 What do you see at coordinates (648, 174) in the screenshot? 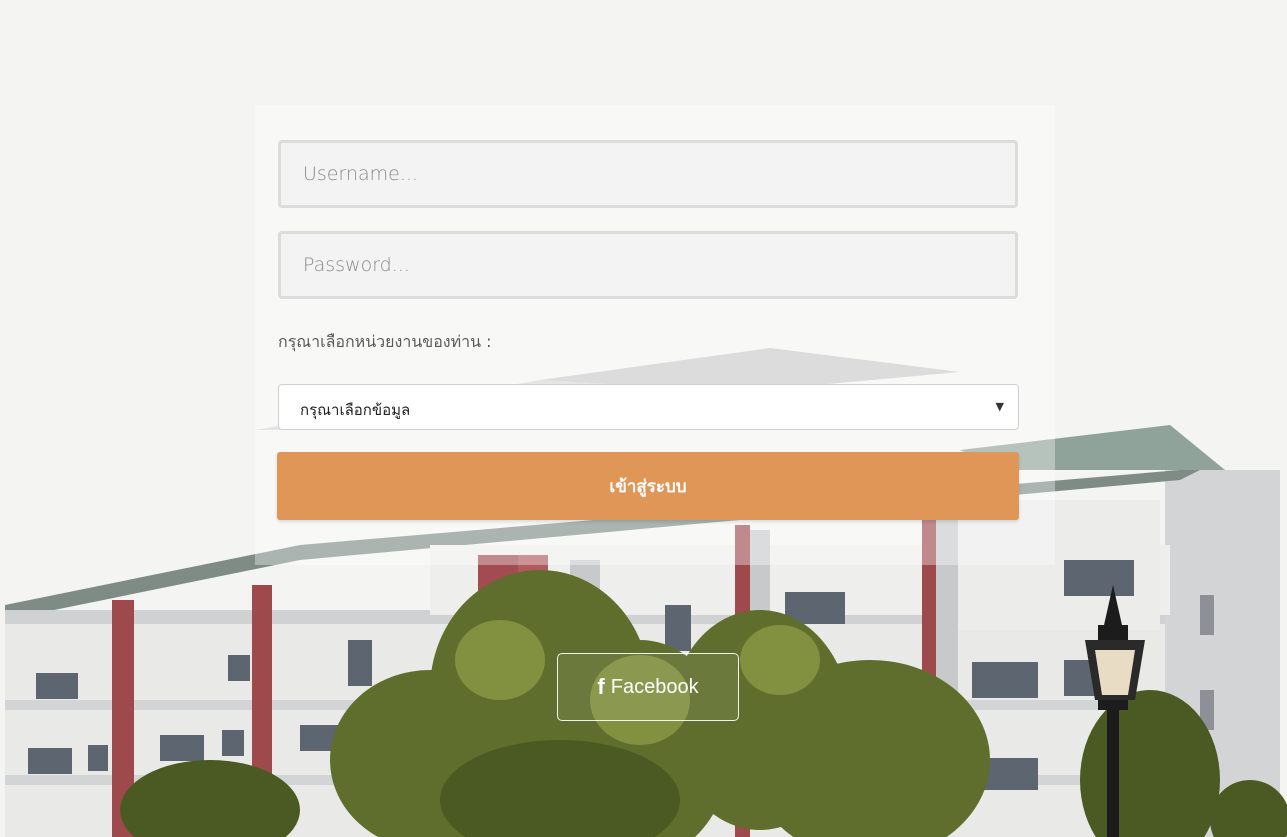
I see `username-input` at bounding box center [648, 174].